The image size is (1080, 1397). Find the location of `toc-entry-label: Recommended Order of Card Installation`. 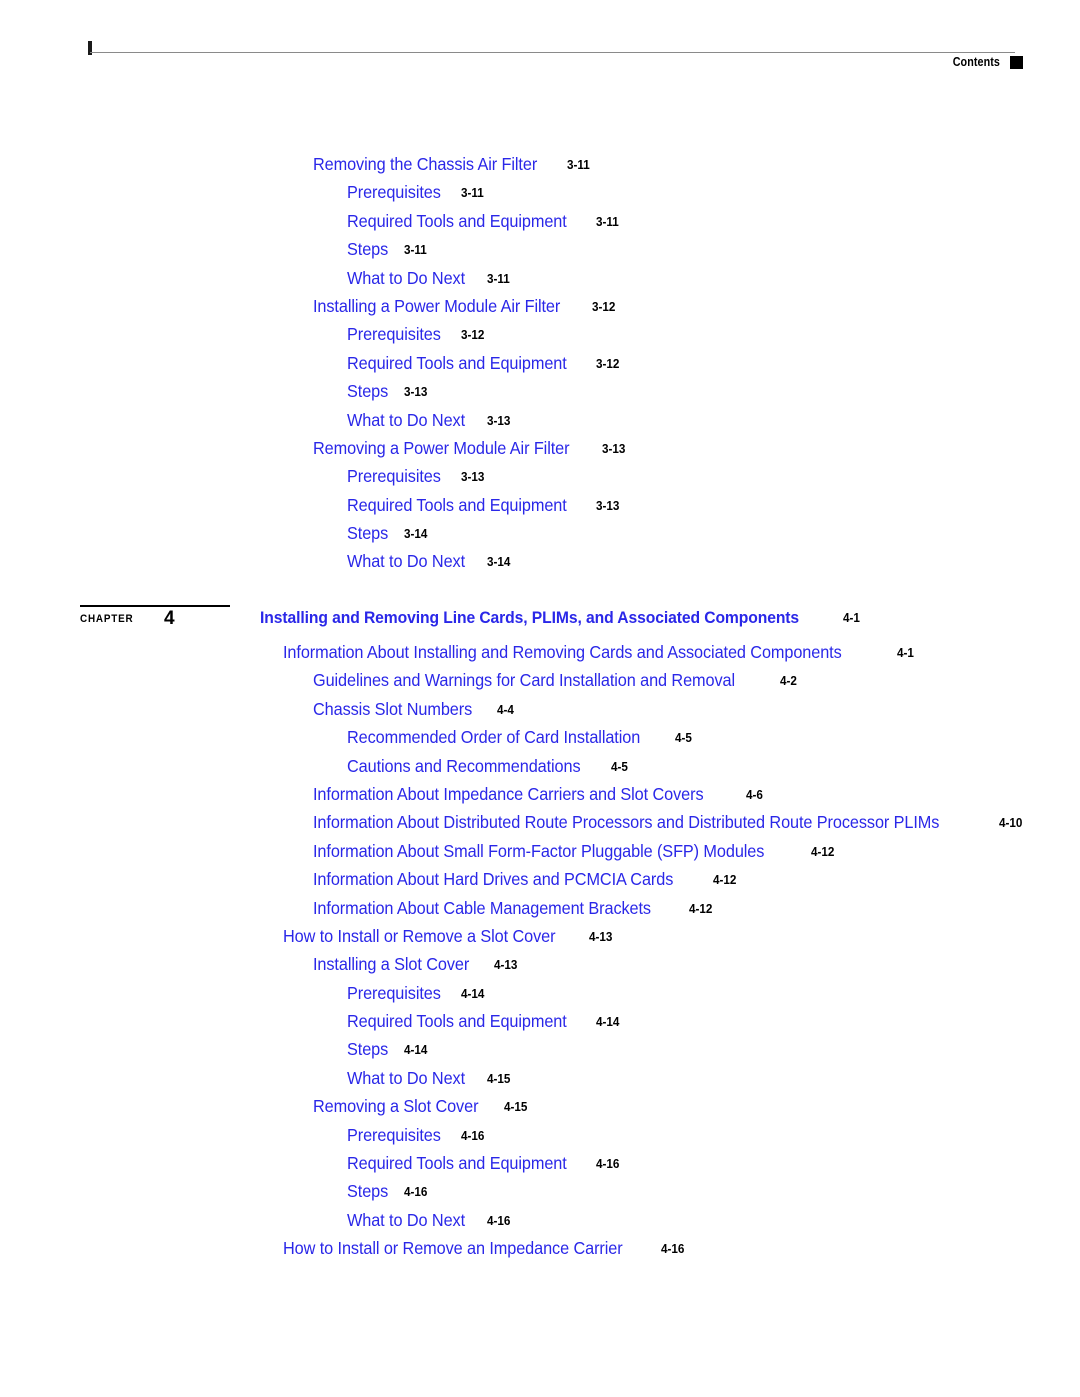

toc-entry-label: Recommended Order of Card Installation is located at coordinates (494, 737).